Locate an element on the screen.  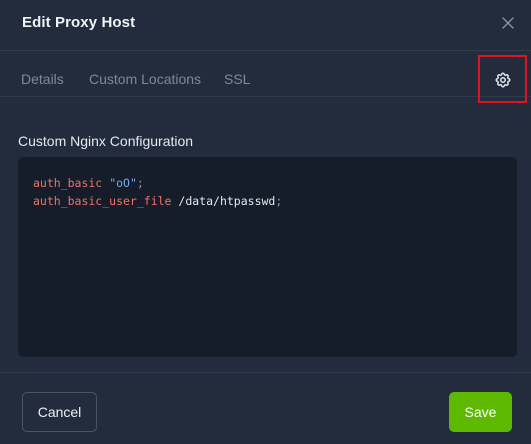
tab-custom-locations: Custom Locations is located at coordinates (145, 79).